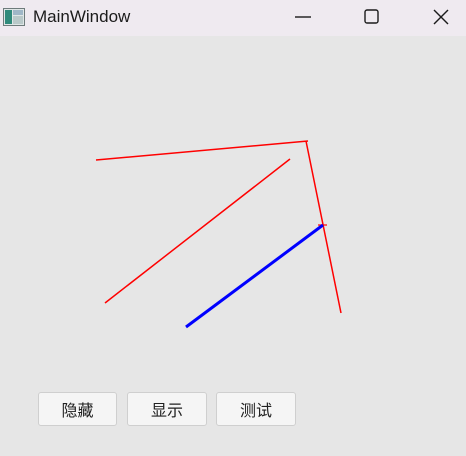 The width and height of the screenshot is (466, 456). I want to click on app-icon, so click(14, 17).